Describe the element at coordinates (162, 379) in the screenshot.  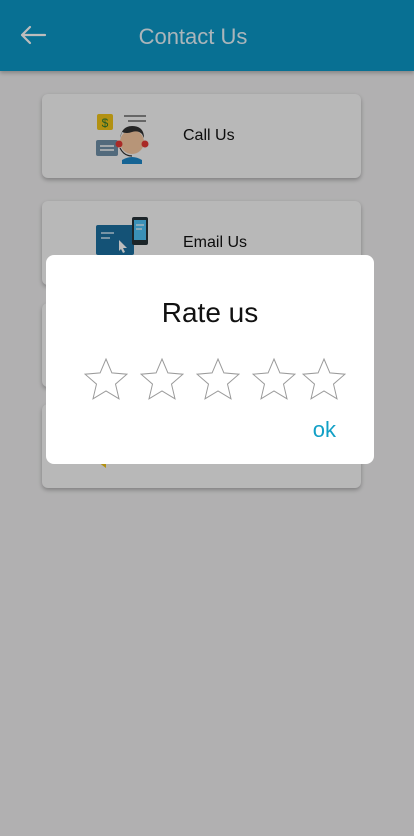
I see `star-2-icon` at that location.